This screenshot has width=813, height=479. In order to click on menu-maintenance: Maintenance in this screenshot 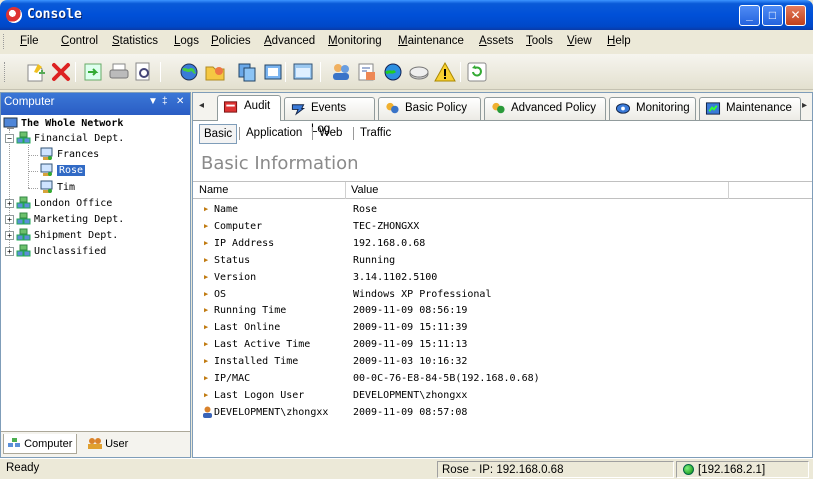, I will do `click(431, 41)`.